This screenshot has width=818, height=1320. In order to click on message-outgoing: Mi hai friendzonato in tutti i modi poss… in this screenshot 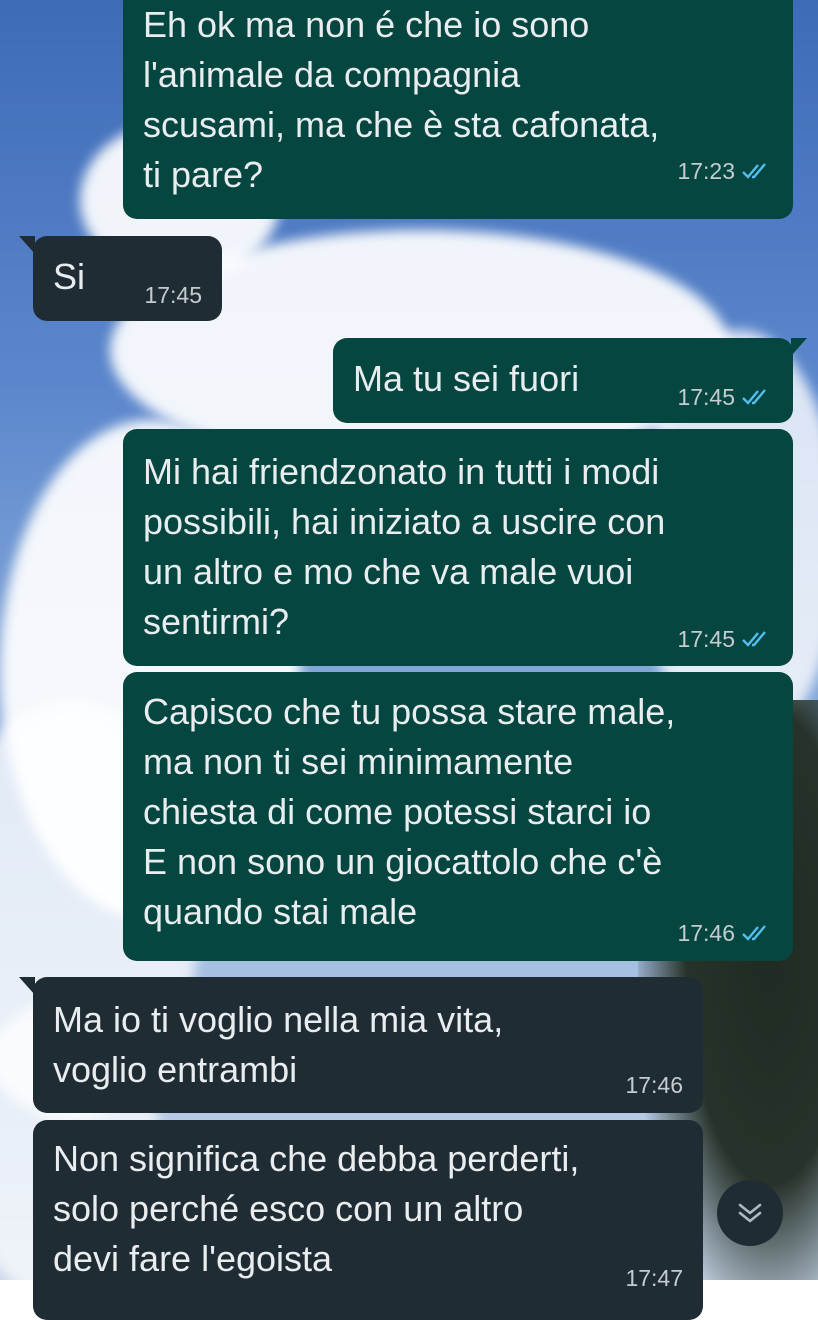, I will do `click(458, 547)`.